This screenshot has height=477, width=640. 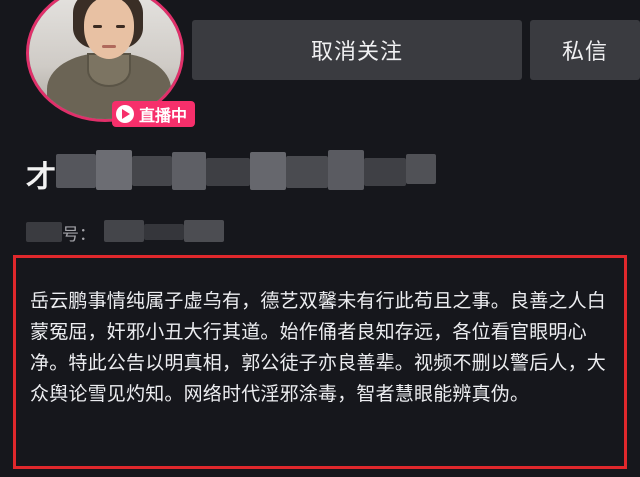 What do you see at coordinates (41, 177) in the screenshot?
I see `username-first-char: 才` at bounding box center [41, 177].